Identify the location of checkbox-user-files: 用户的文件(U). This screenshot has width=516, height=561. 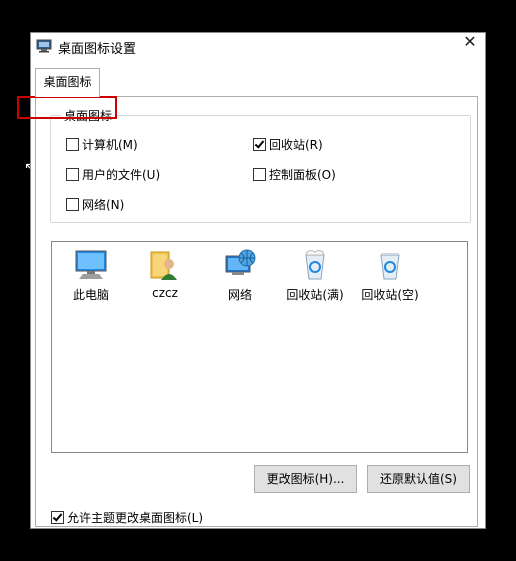
(113, 174).